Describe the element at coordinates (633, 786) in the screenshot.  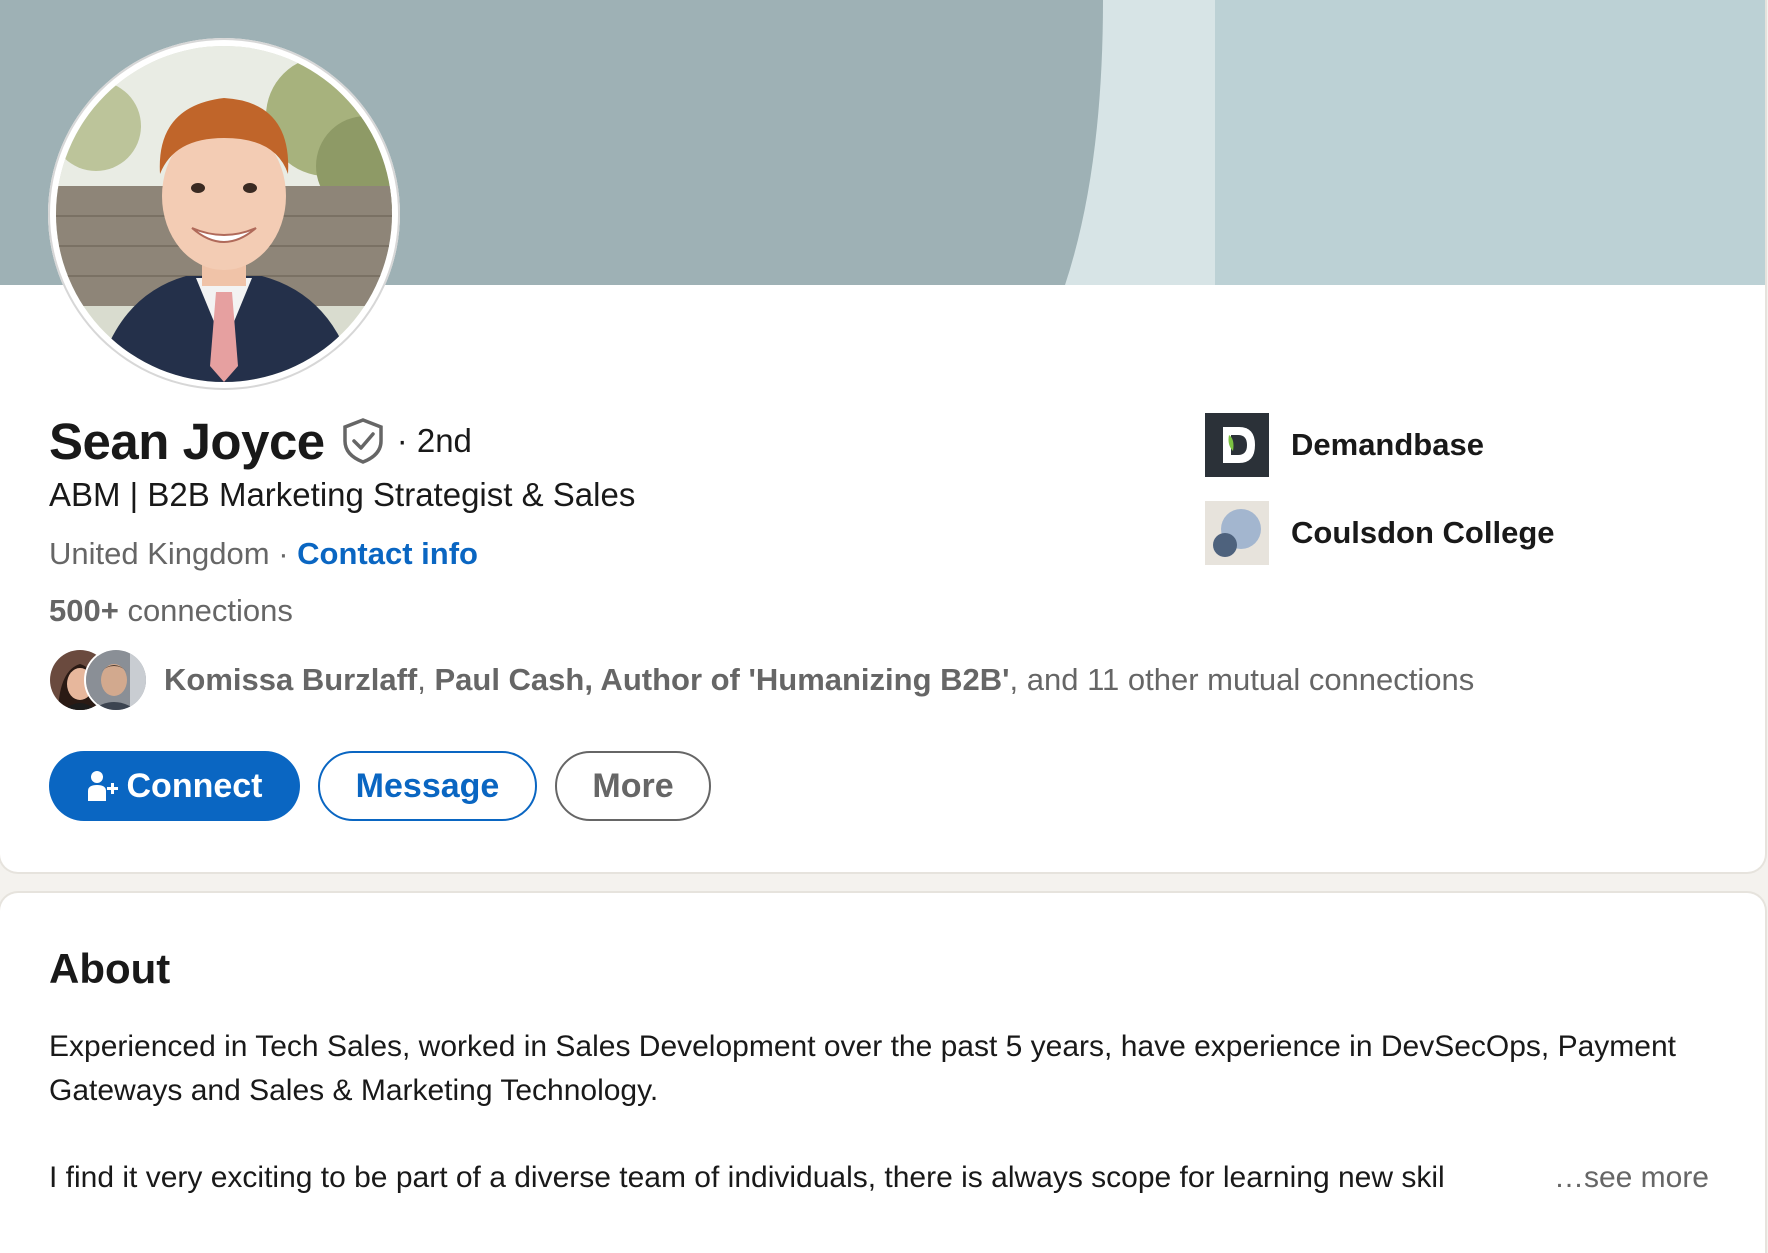
I see `more-button: More` at that location.